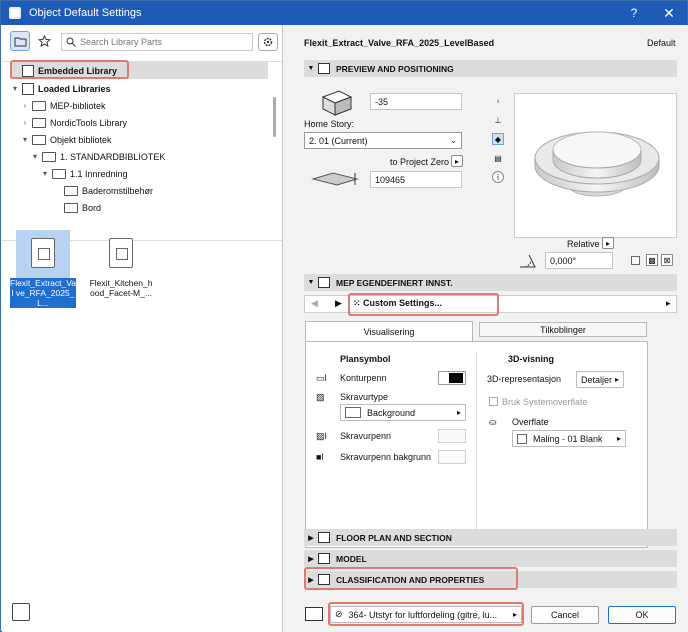 The height and width of the screenshot is (632, 688). What do you see at coordinates (337, 103) in the screenshot?
I see `elevation-icon` at bounding box center [337, 103].